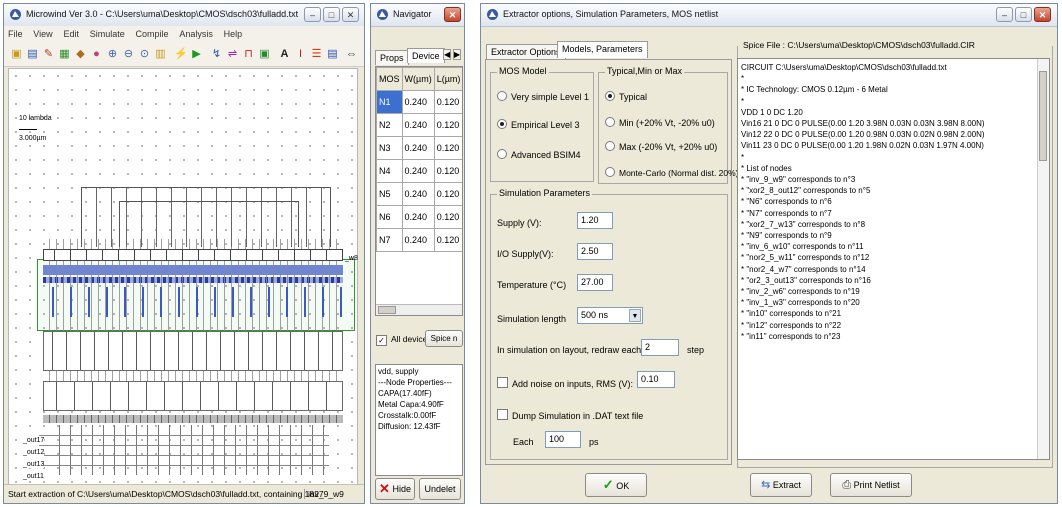  Describe the element at coordinates (42, 34) in the screenshot. I see `menu-view: View` at that location.